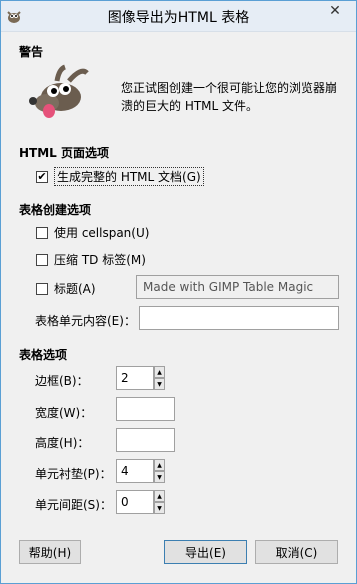  Describe the element at coordinates (62, 443) in the screenshot. I see `height-label: 高度(H)：` at that location.